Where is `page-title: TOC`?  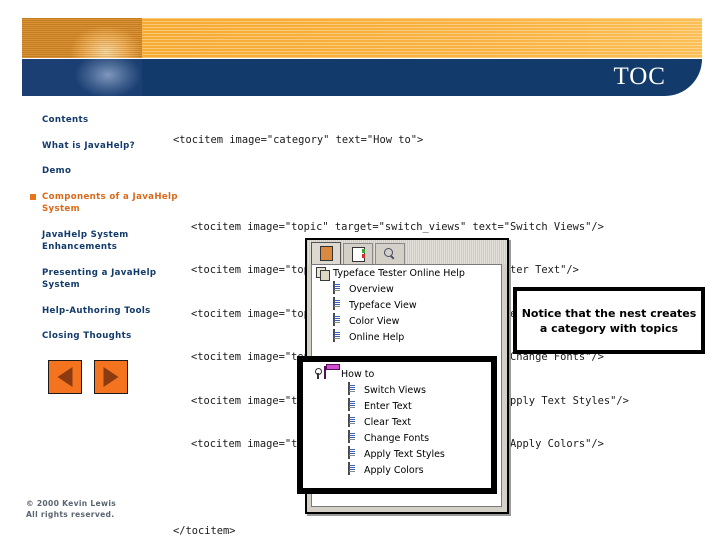 page-title: TOC is located at coordinates (639, 76).